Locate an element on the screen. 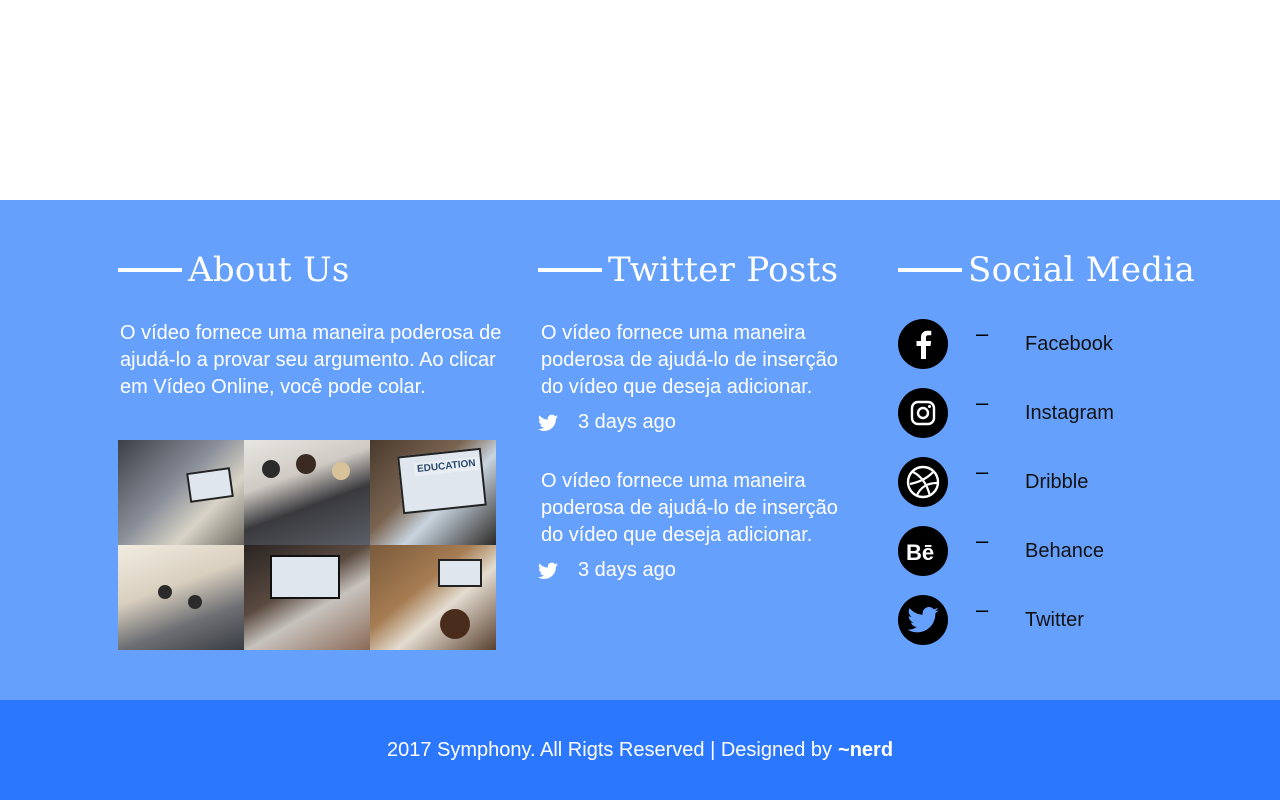 The width and height of the screenshot is (1280, 800). business-team-photo is located at coordinates (307, 492).